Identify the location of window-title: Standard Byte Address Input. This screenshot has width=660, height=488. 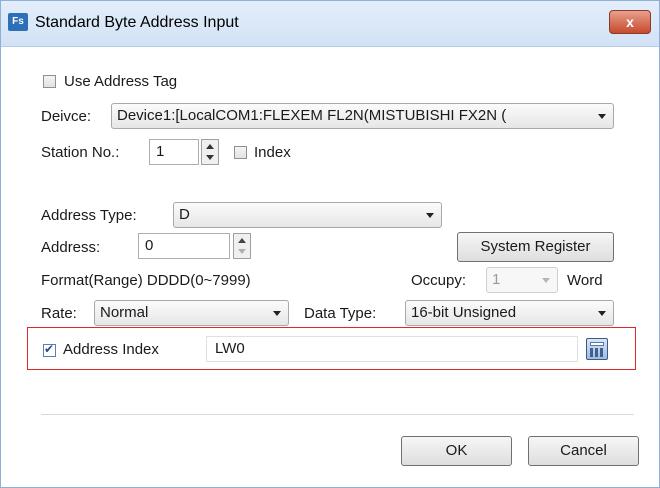
(137, 22).